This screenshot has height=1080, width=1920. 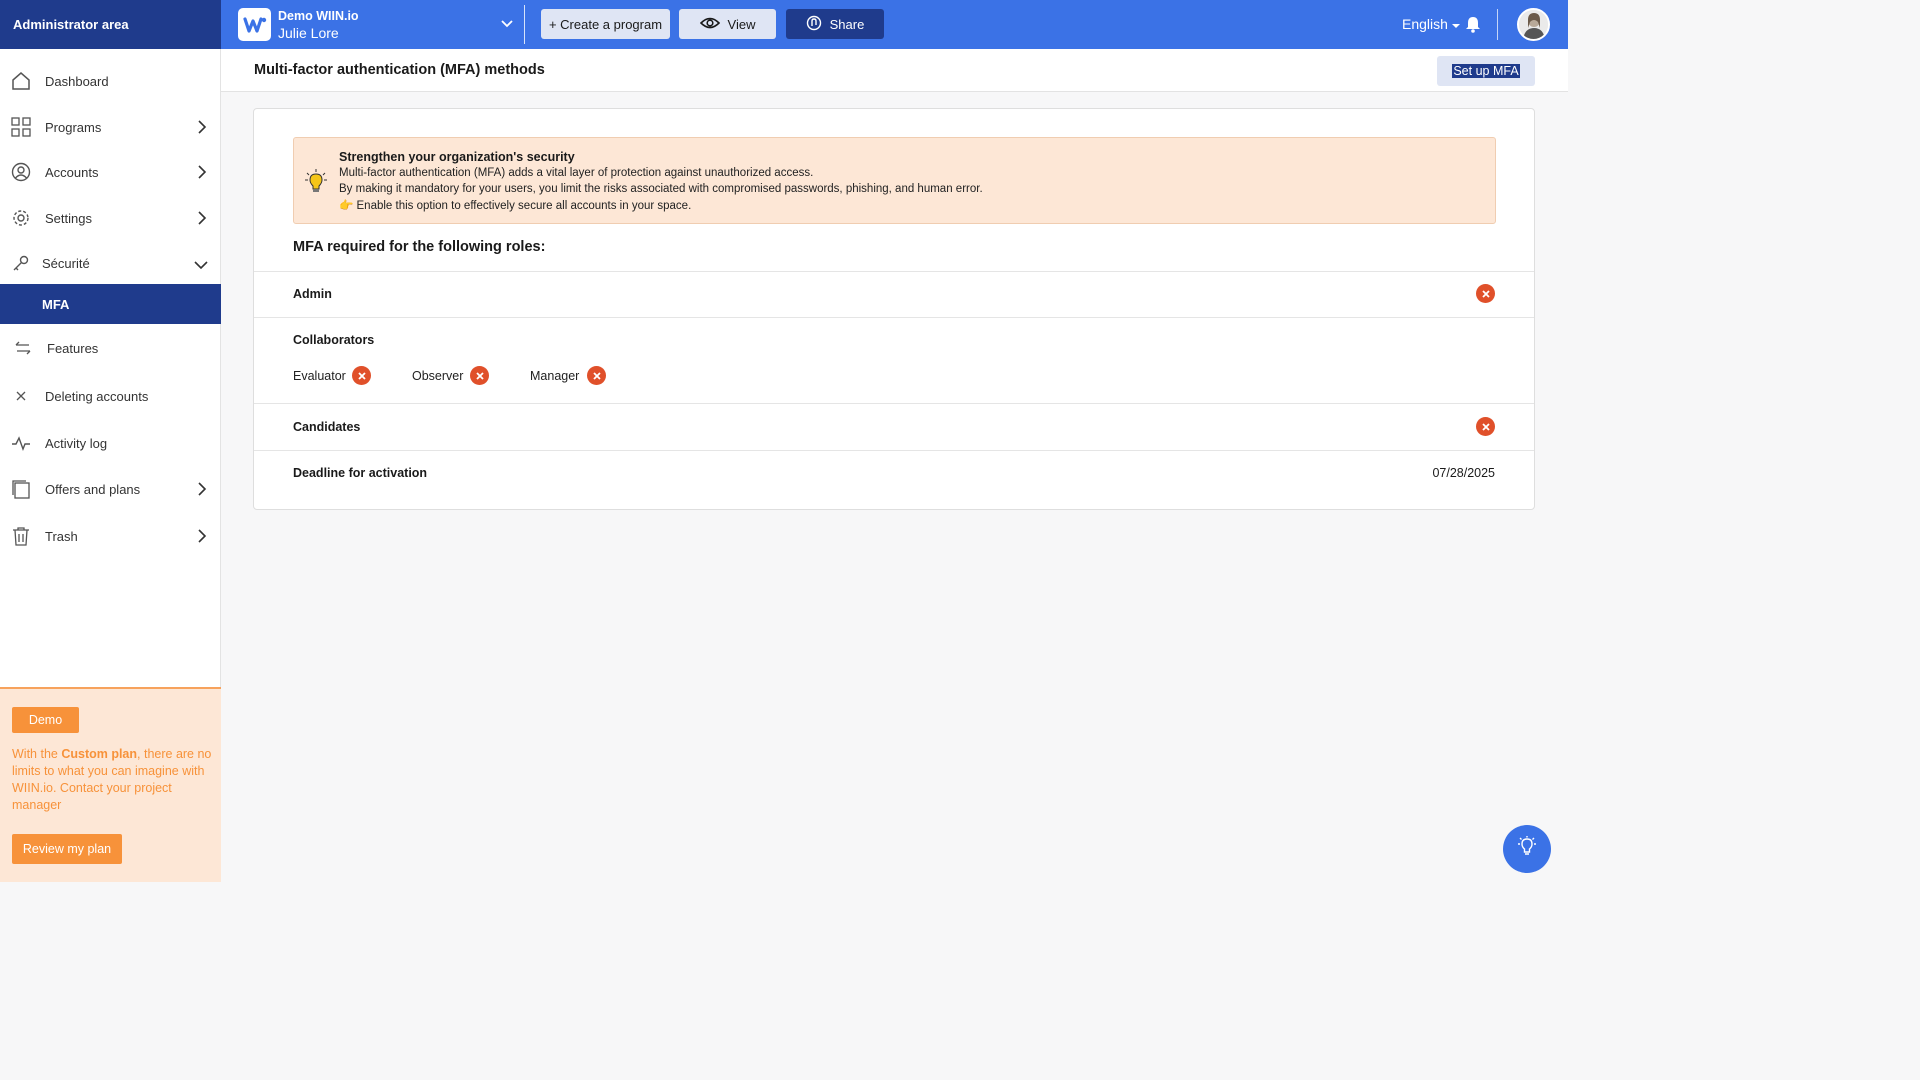 What do you see at coordinates (110, 443) in the screenshot?
I see `sidebar-item-activity-log: Activity log` at bounding box center [110, 443].